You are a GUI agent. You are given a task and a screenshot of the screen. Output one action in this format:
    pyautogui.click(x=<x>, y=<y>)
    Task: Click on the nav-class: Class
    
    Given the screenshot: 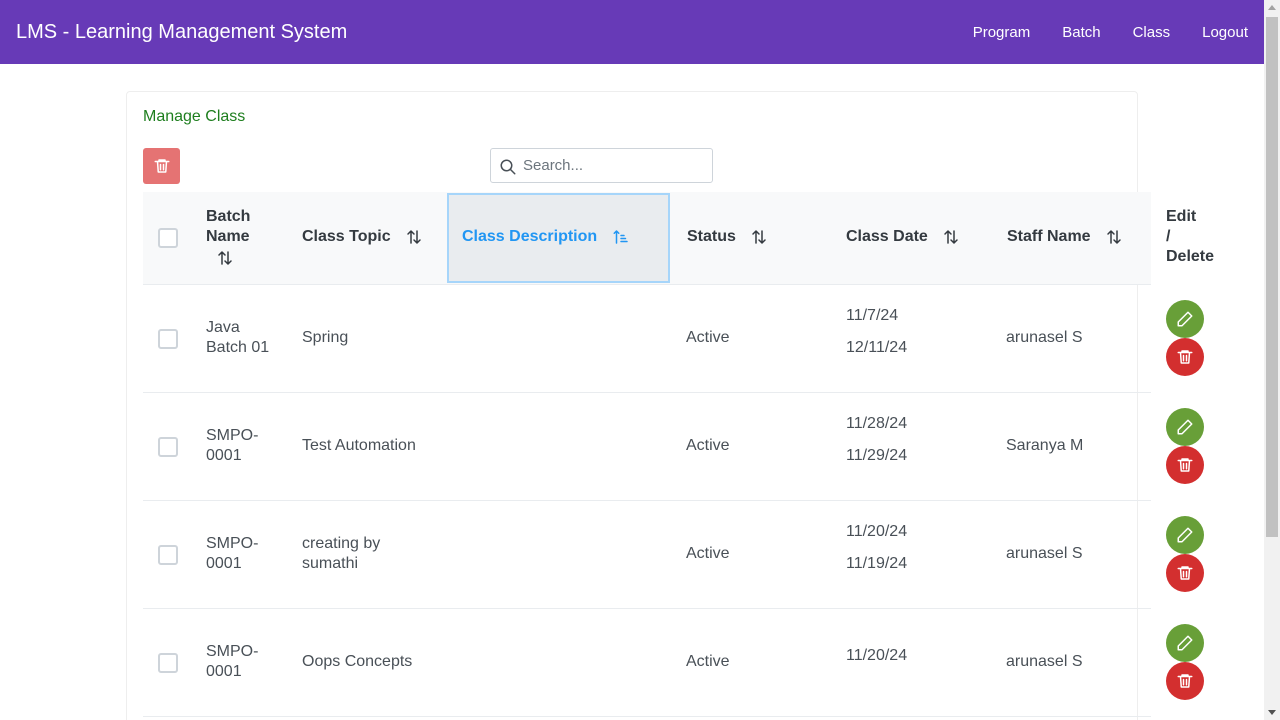 What is the action you would take?
    pyautogui.click(x=1152, y=32)
    